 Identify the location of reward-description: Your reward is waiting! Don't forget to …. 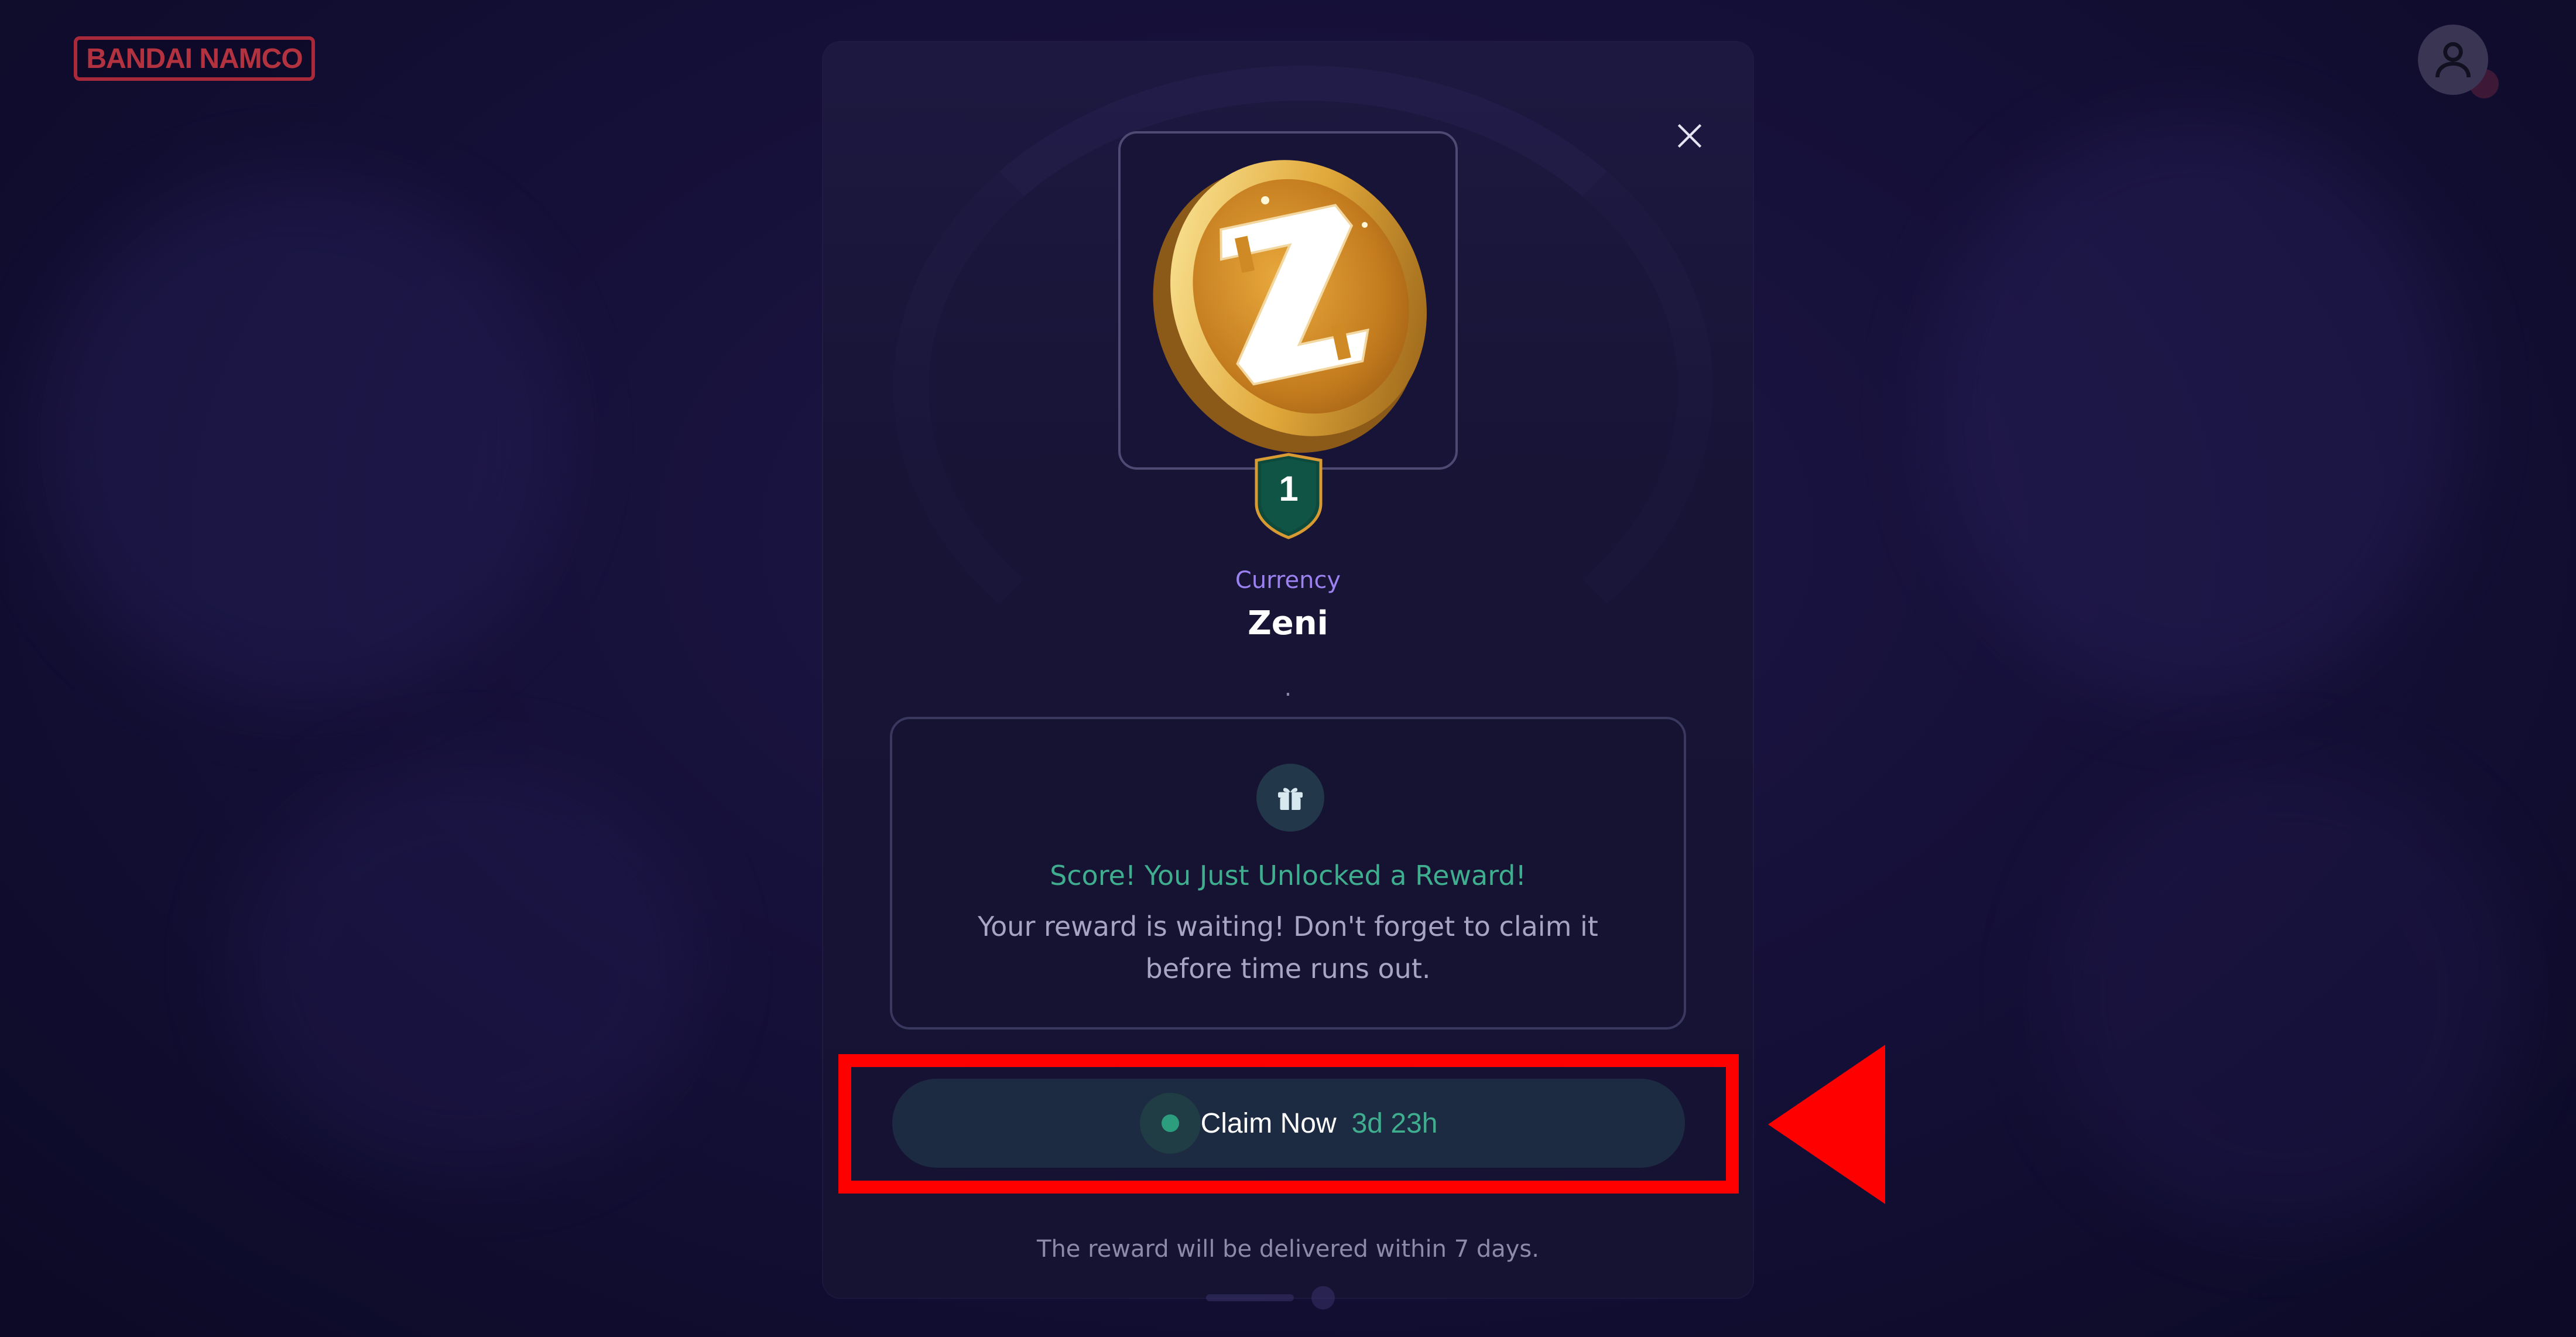
(1288, 947).